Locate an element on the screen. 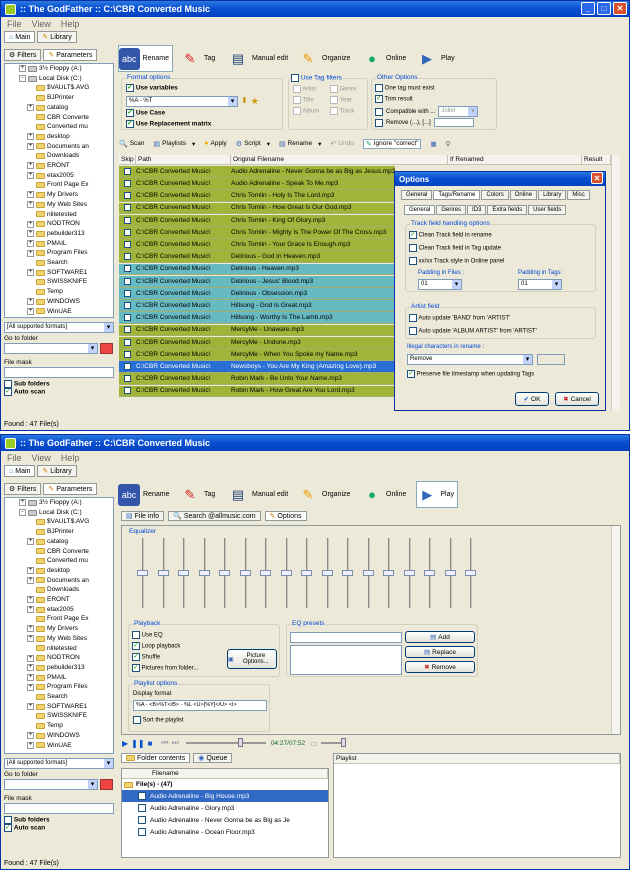 The image size is (630, 870). volume-knob is located at coordinates (343, 742).